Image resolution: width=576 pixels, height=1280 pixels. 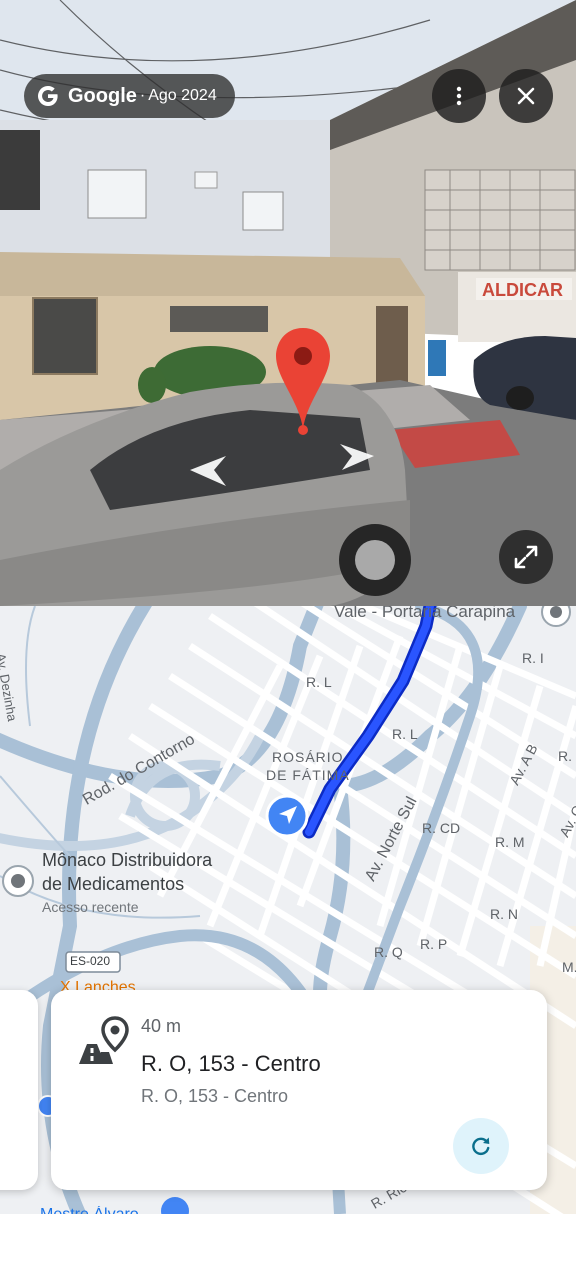 What do you see at coordinates (19, 1090) in the screenshot?
I see `previous-place-card` at bounding box center [19, 1090].